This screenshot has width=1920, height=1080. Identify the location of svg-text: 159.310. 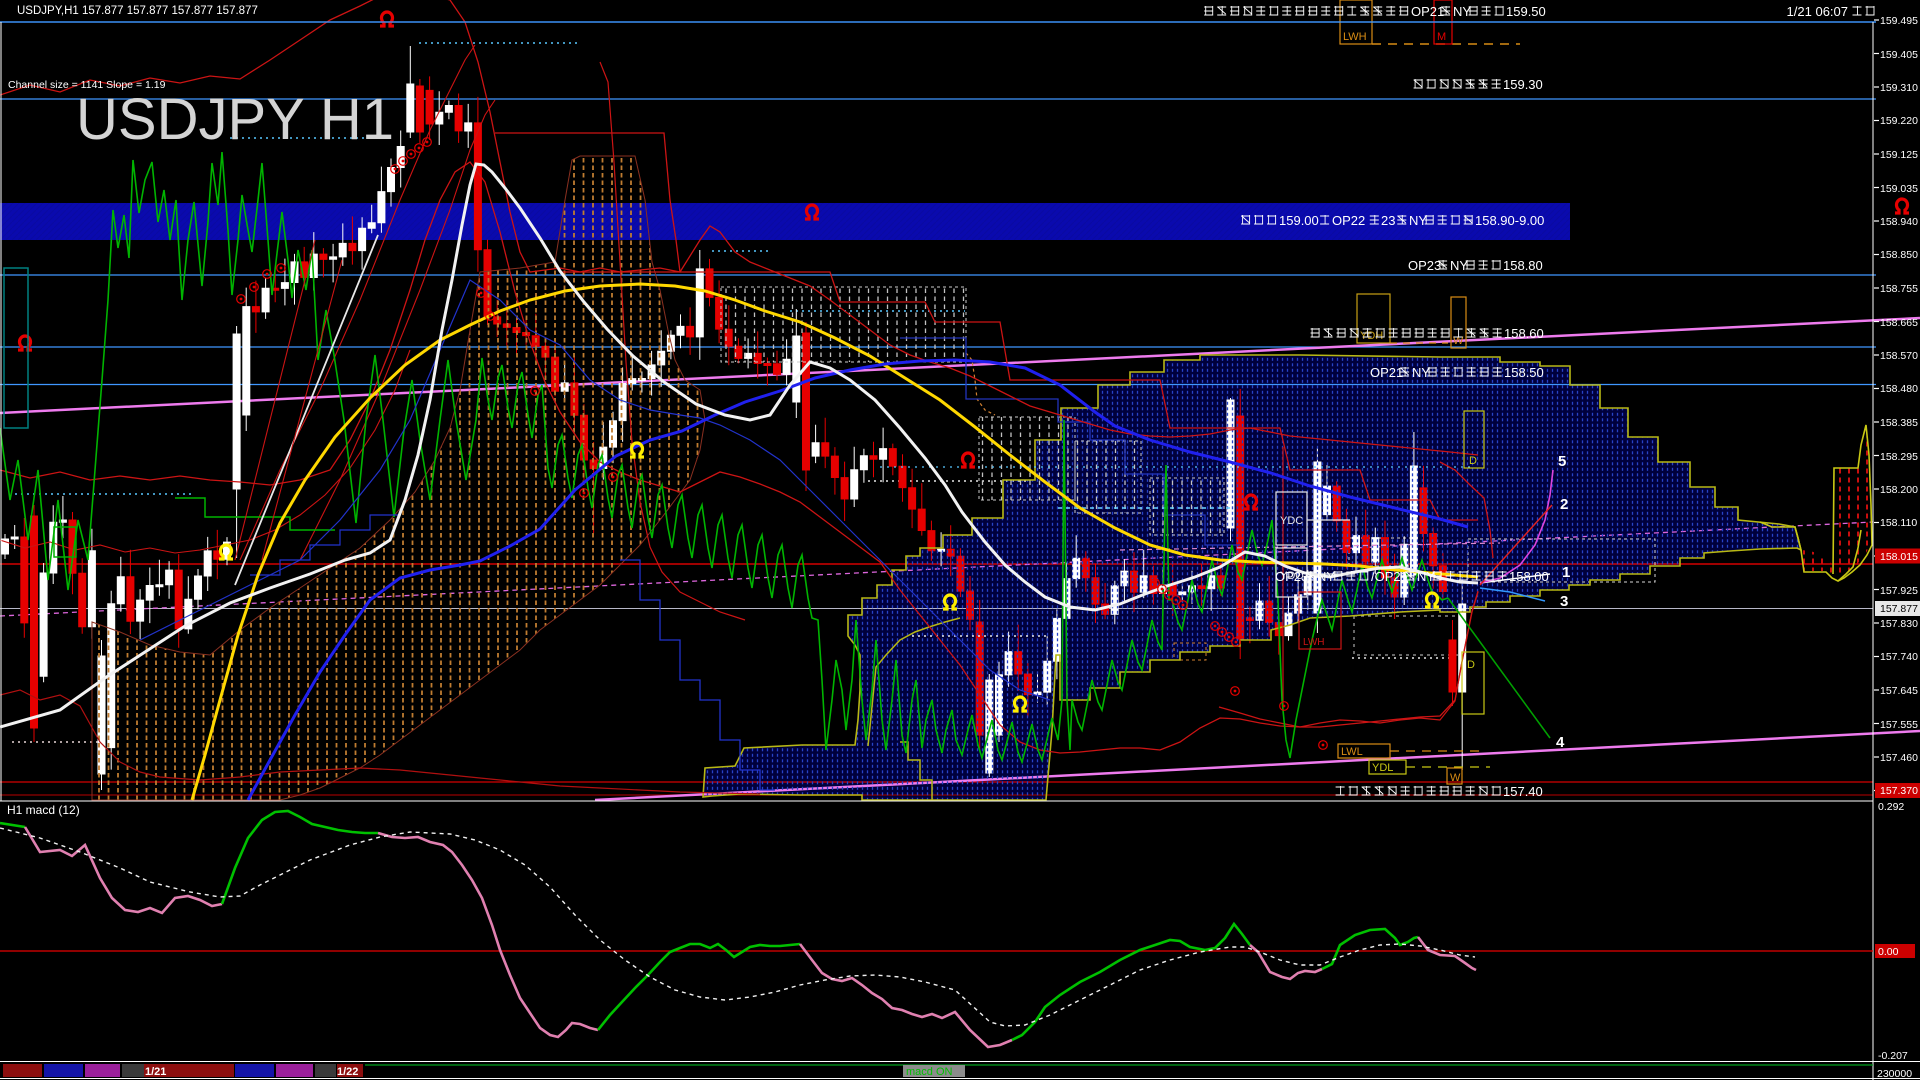
(1899, 88).